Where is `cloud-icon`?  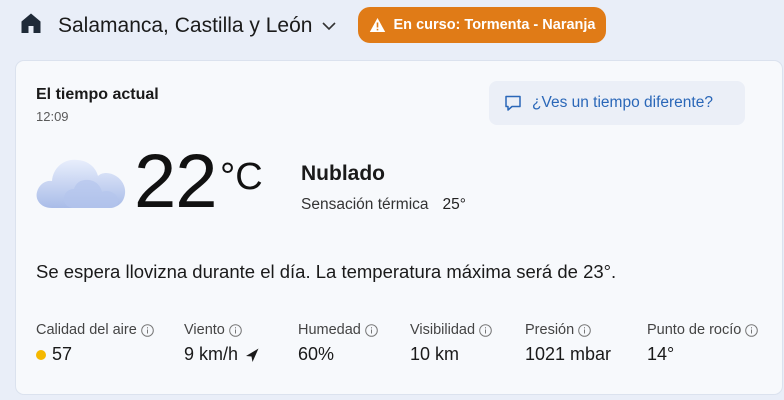
cloud-icon is located at coordinates (81, 183).